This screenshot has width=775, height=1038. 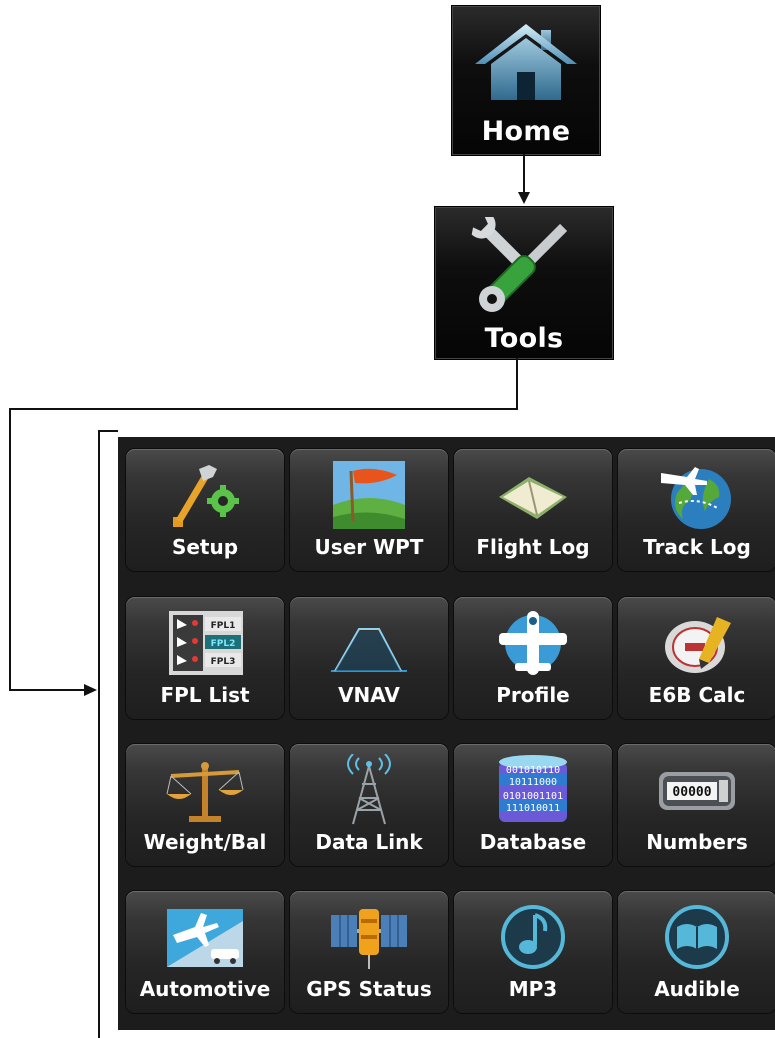 I want to click on fpl-icon-text: FPL1, so click(x=223, y=626).